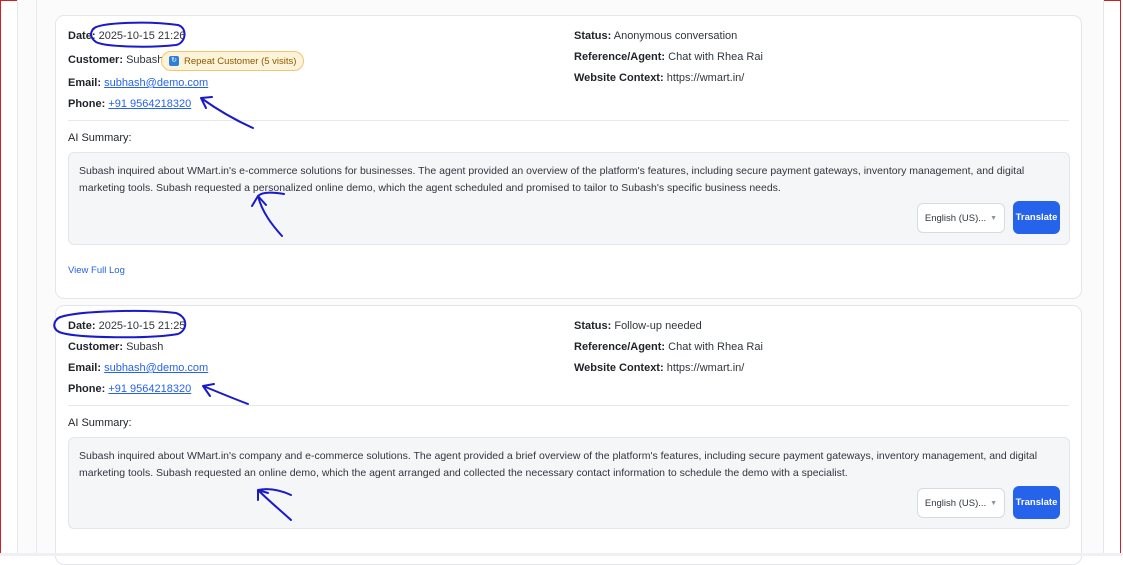  I want to click on repeat-customer-badge: ↻ Repeat Customer (5 visits), so click(233, 61).